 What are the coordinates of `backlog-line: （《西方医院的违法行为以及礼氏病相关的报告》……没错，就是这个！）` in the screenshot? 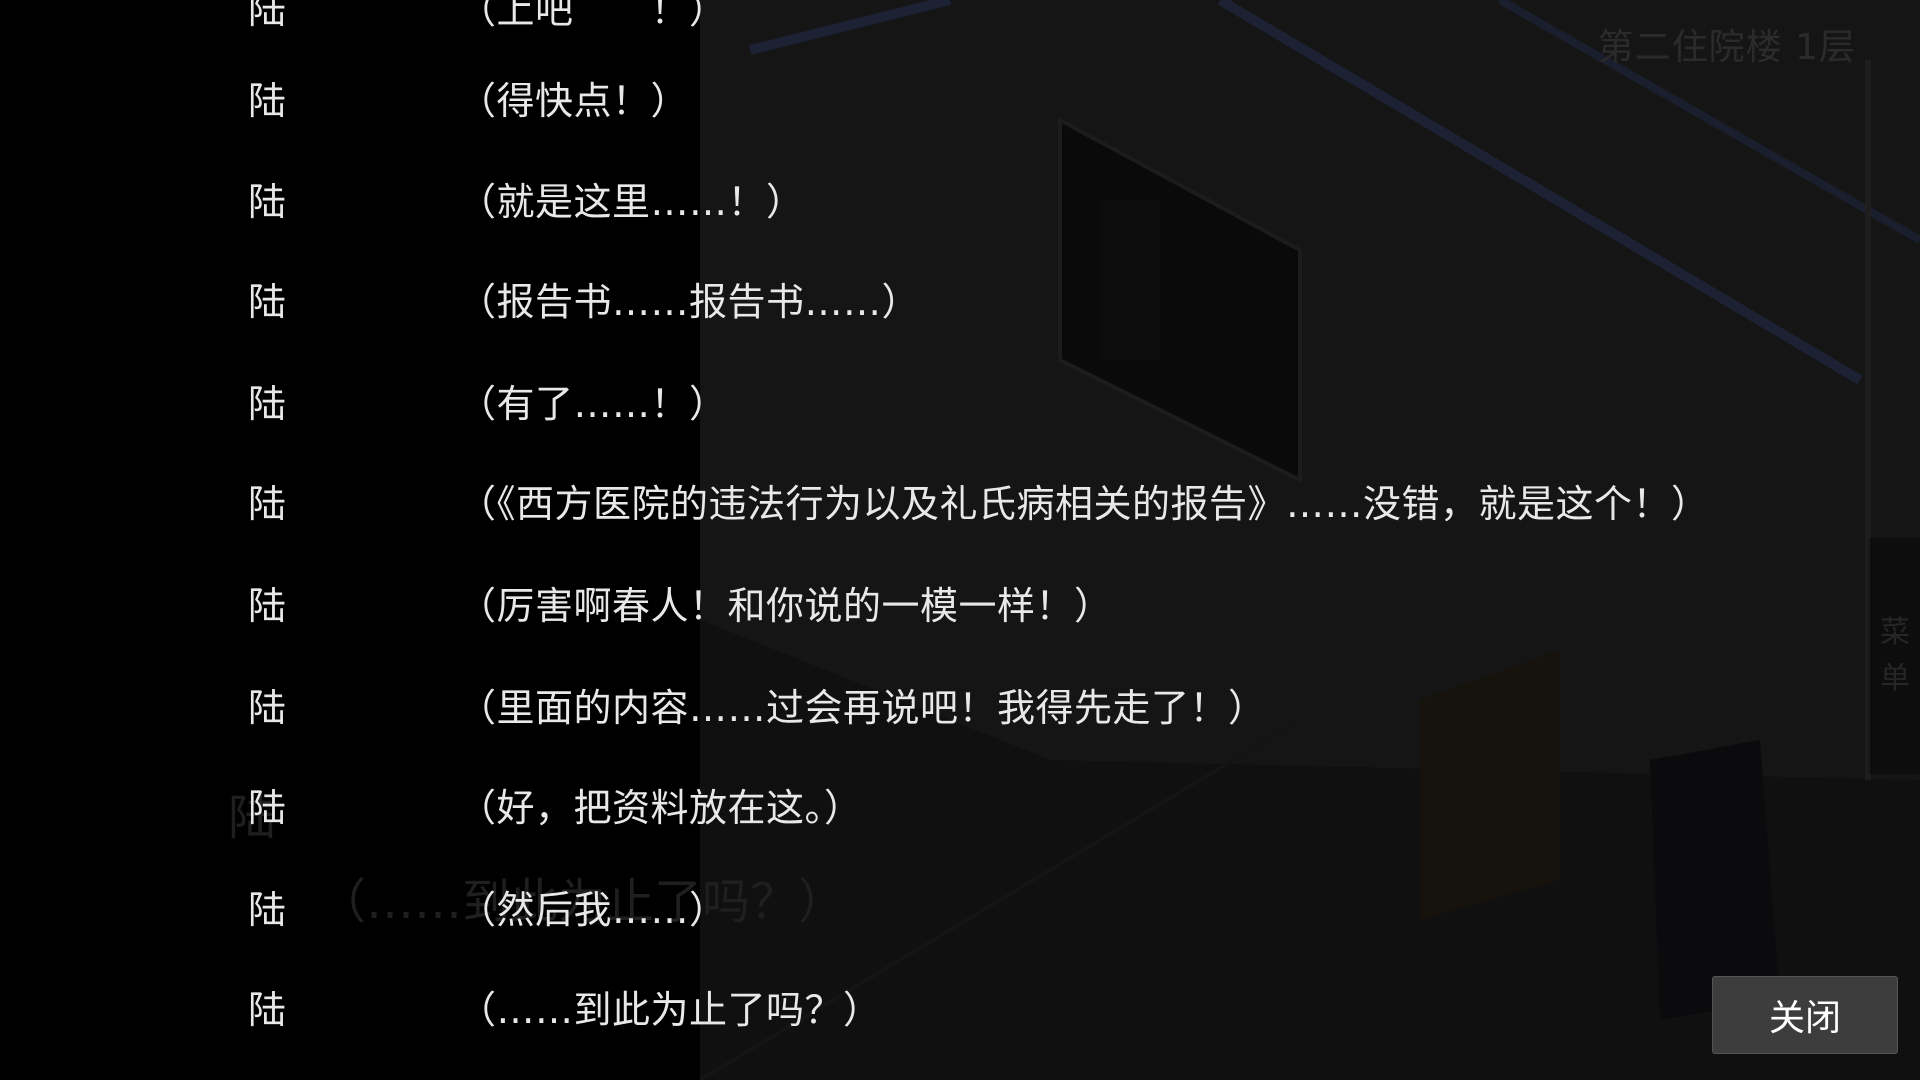 It's located at (1084, 504).